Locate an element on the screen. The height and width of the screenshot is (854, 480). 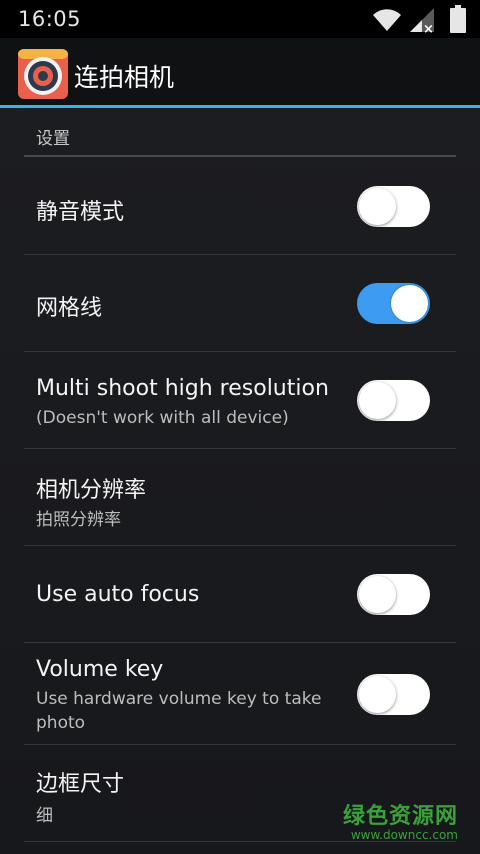
setting-camera-resolution: 相机分辨率 拍照分辨率 is located at coordinates (240, 497).